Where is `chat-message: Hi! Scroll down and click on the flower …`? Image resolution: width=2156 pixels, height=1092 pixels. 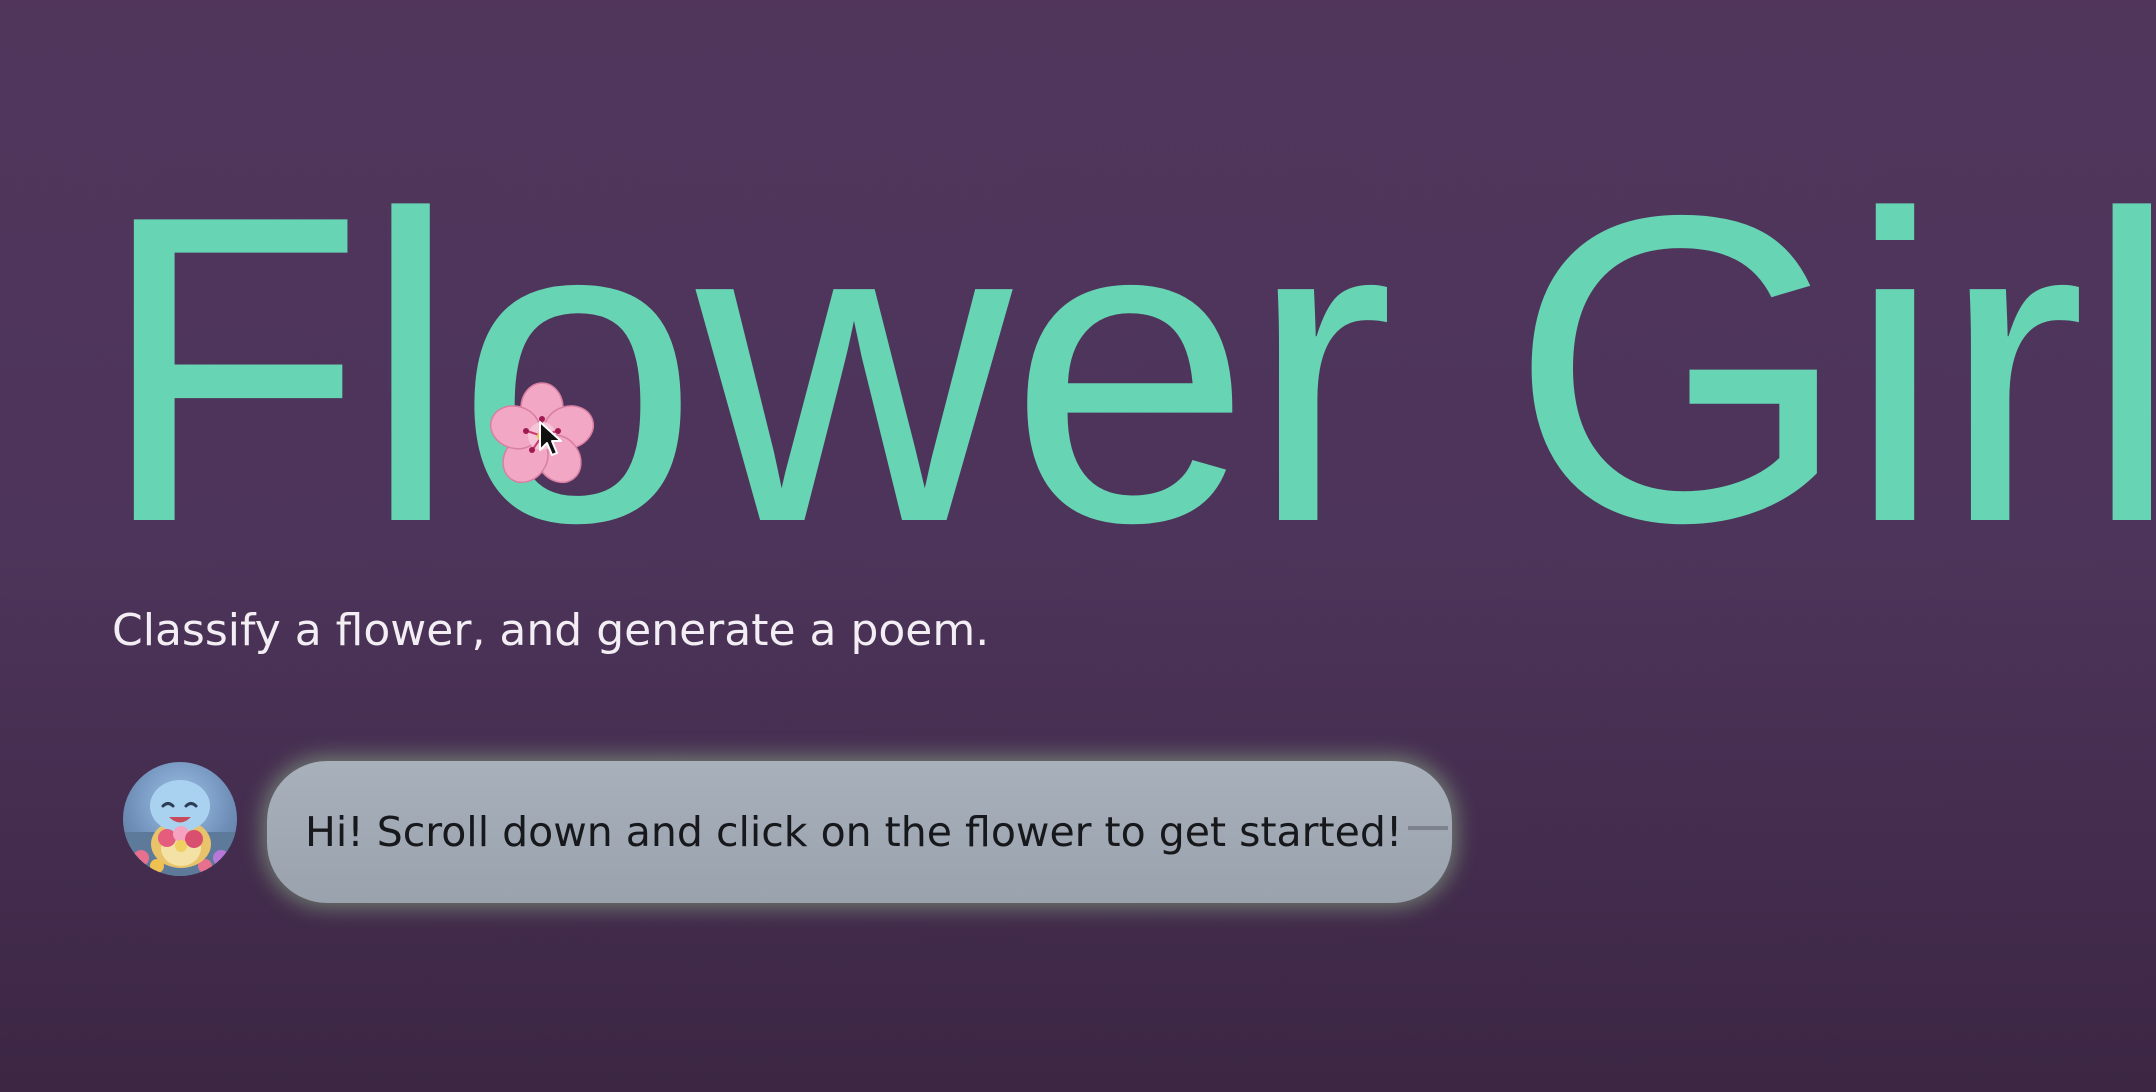
chat-message: Hi! Scroll down and click on the flower … is located at coordinates (854, 832).